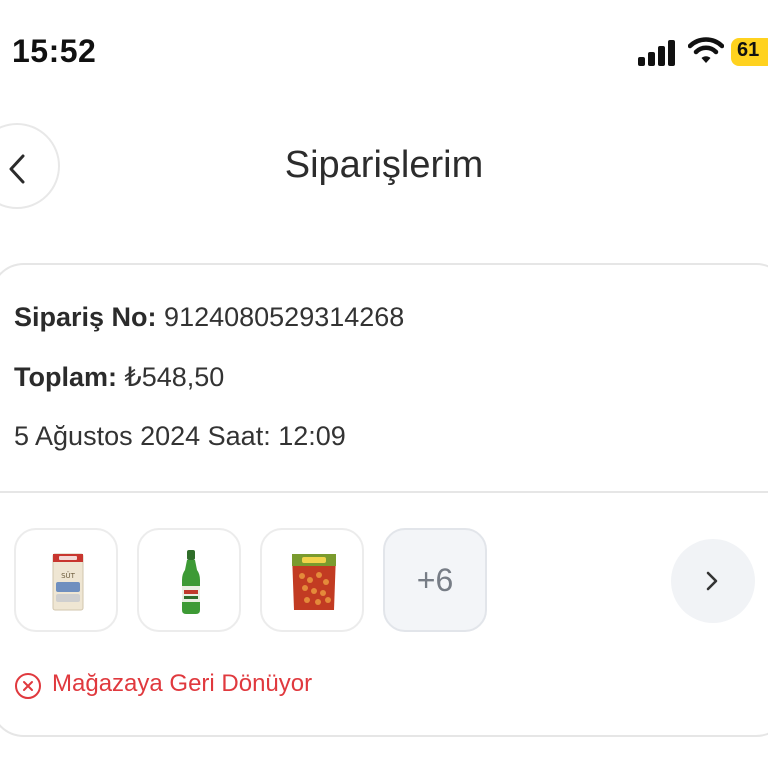  I want to click on order-number-label: Sipariş No:, so click(85, 317).